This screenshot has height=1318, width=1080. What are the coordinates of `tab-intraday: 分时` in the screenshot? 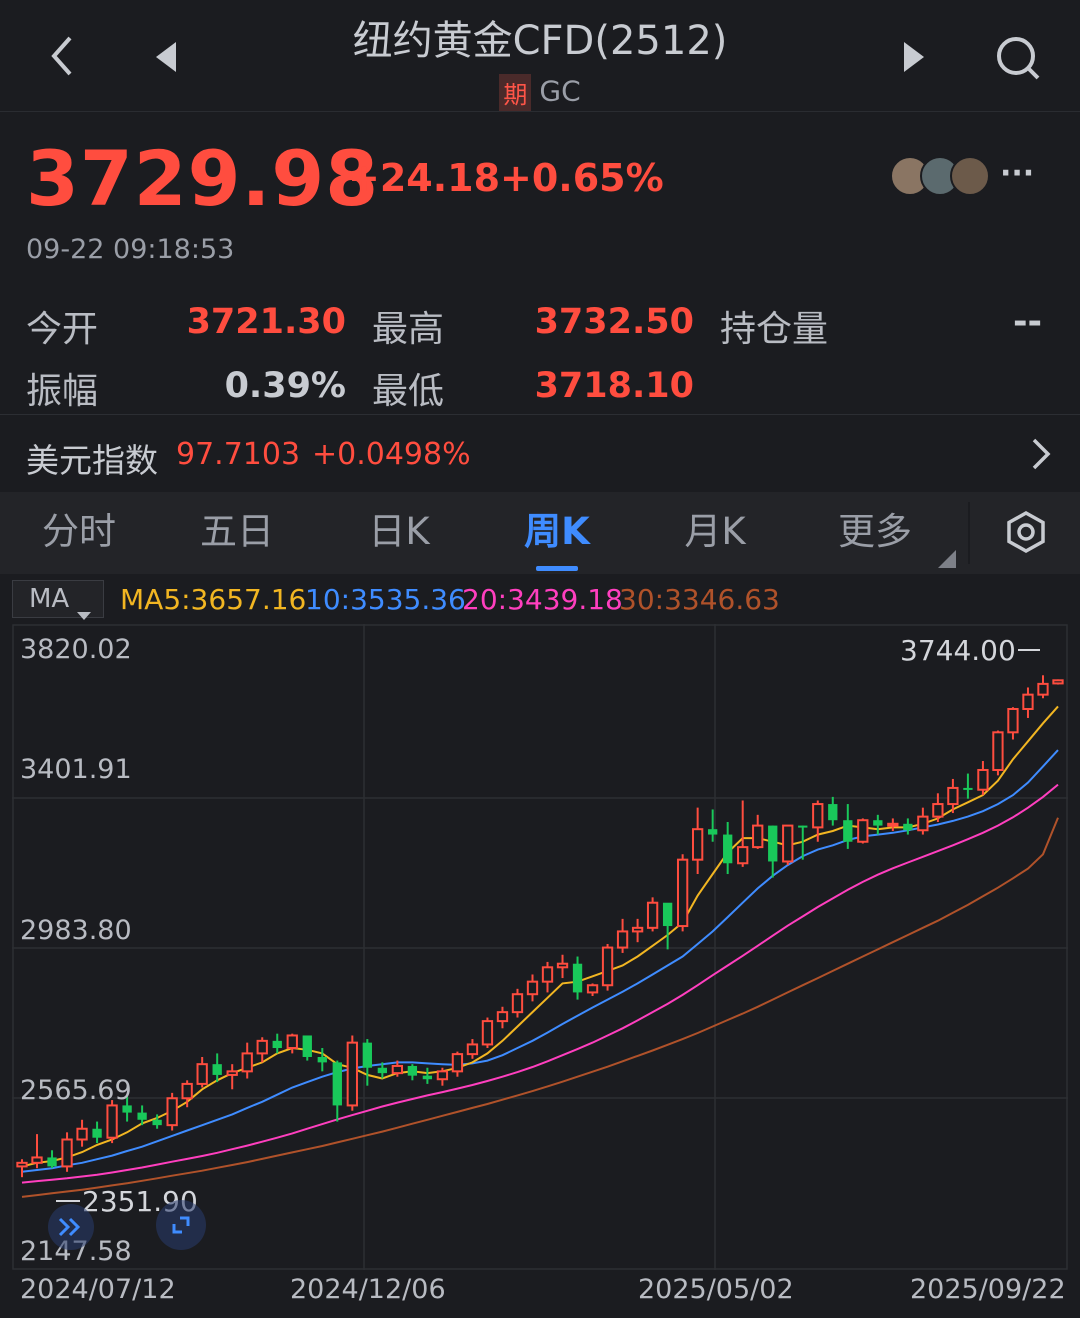 It's located at (79, 533).